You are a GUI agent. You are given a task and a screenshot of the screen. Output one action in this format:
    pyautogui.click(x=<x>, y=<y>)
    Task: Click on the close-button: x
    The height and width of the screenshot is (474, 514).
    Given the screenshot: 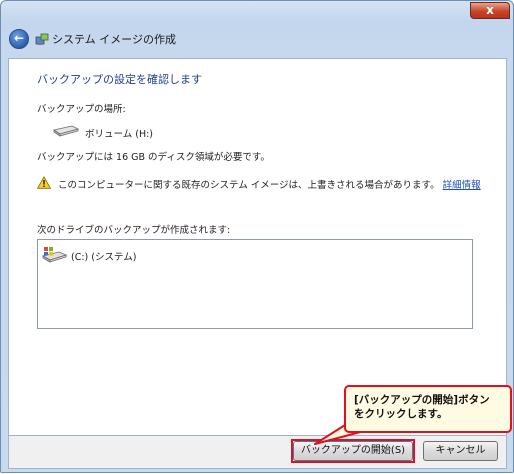 What is the action you would take?
    pyautogui.click(x=490, y=10)
    